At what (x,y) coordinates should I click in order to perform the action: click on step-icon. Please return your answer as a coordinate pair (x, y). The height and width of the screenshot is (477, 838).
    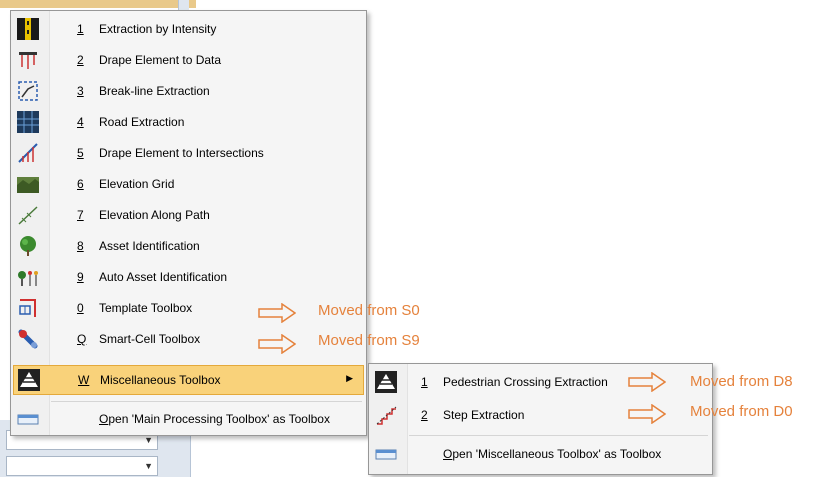
    Looking at the image, I should click on (386, 415).